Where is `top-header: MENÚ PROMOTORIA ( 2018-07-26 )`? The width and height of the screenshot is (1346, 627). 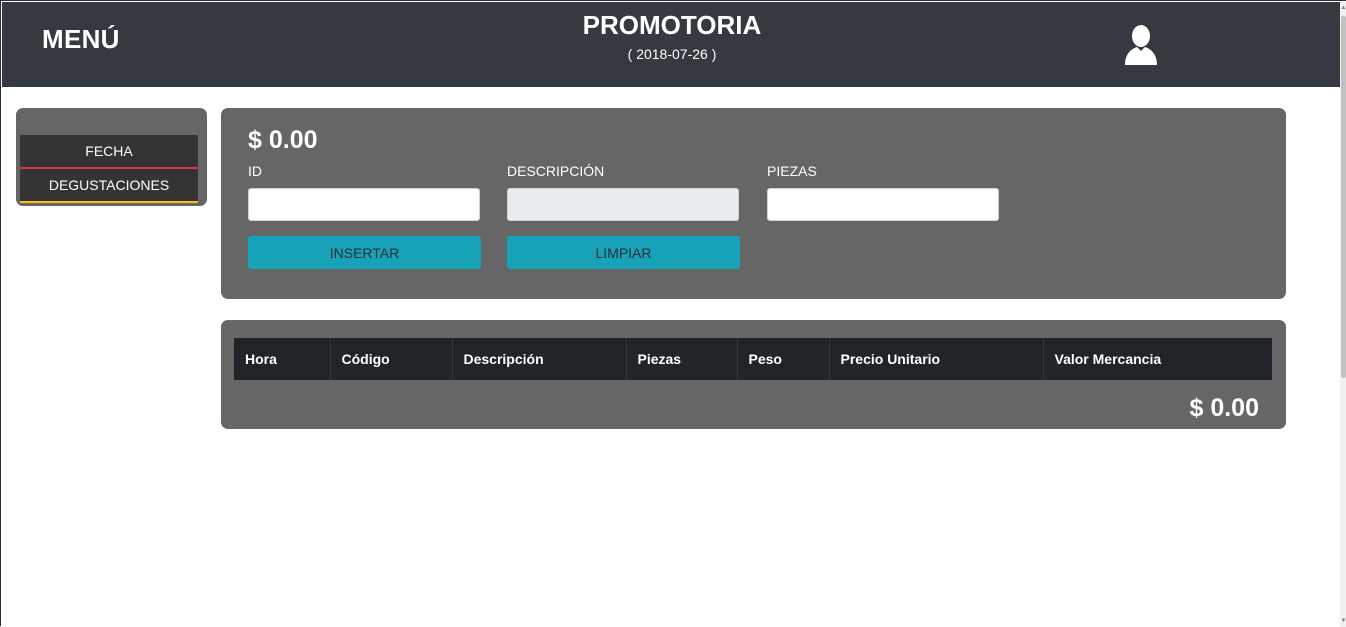
top-header: MENÚ PROMOTORIA ( 2018-07-26 ) is located at coordinates (671, 44).